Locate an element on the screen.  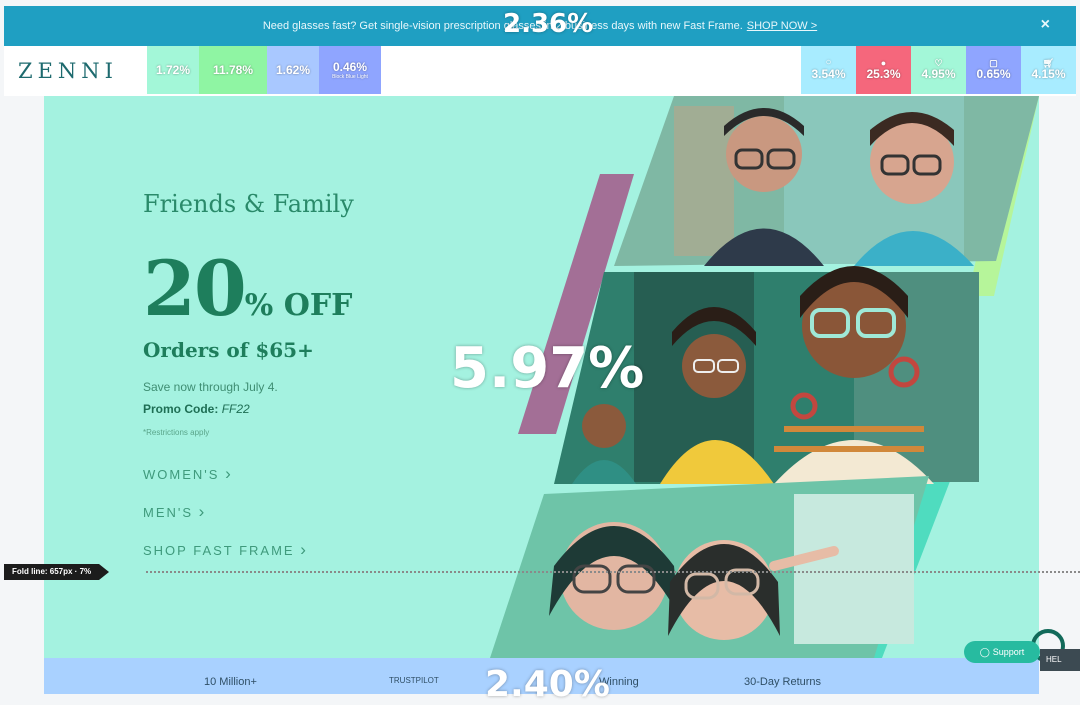
promo-label: Promo Code: is located at coordinates (181, 409).